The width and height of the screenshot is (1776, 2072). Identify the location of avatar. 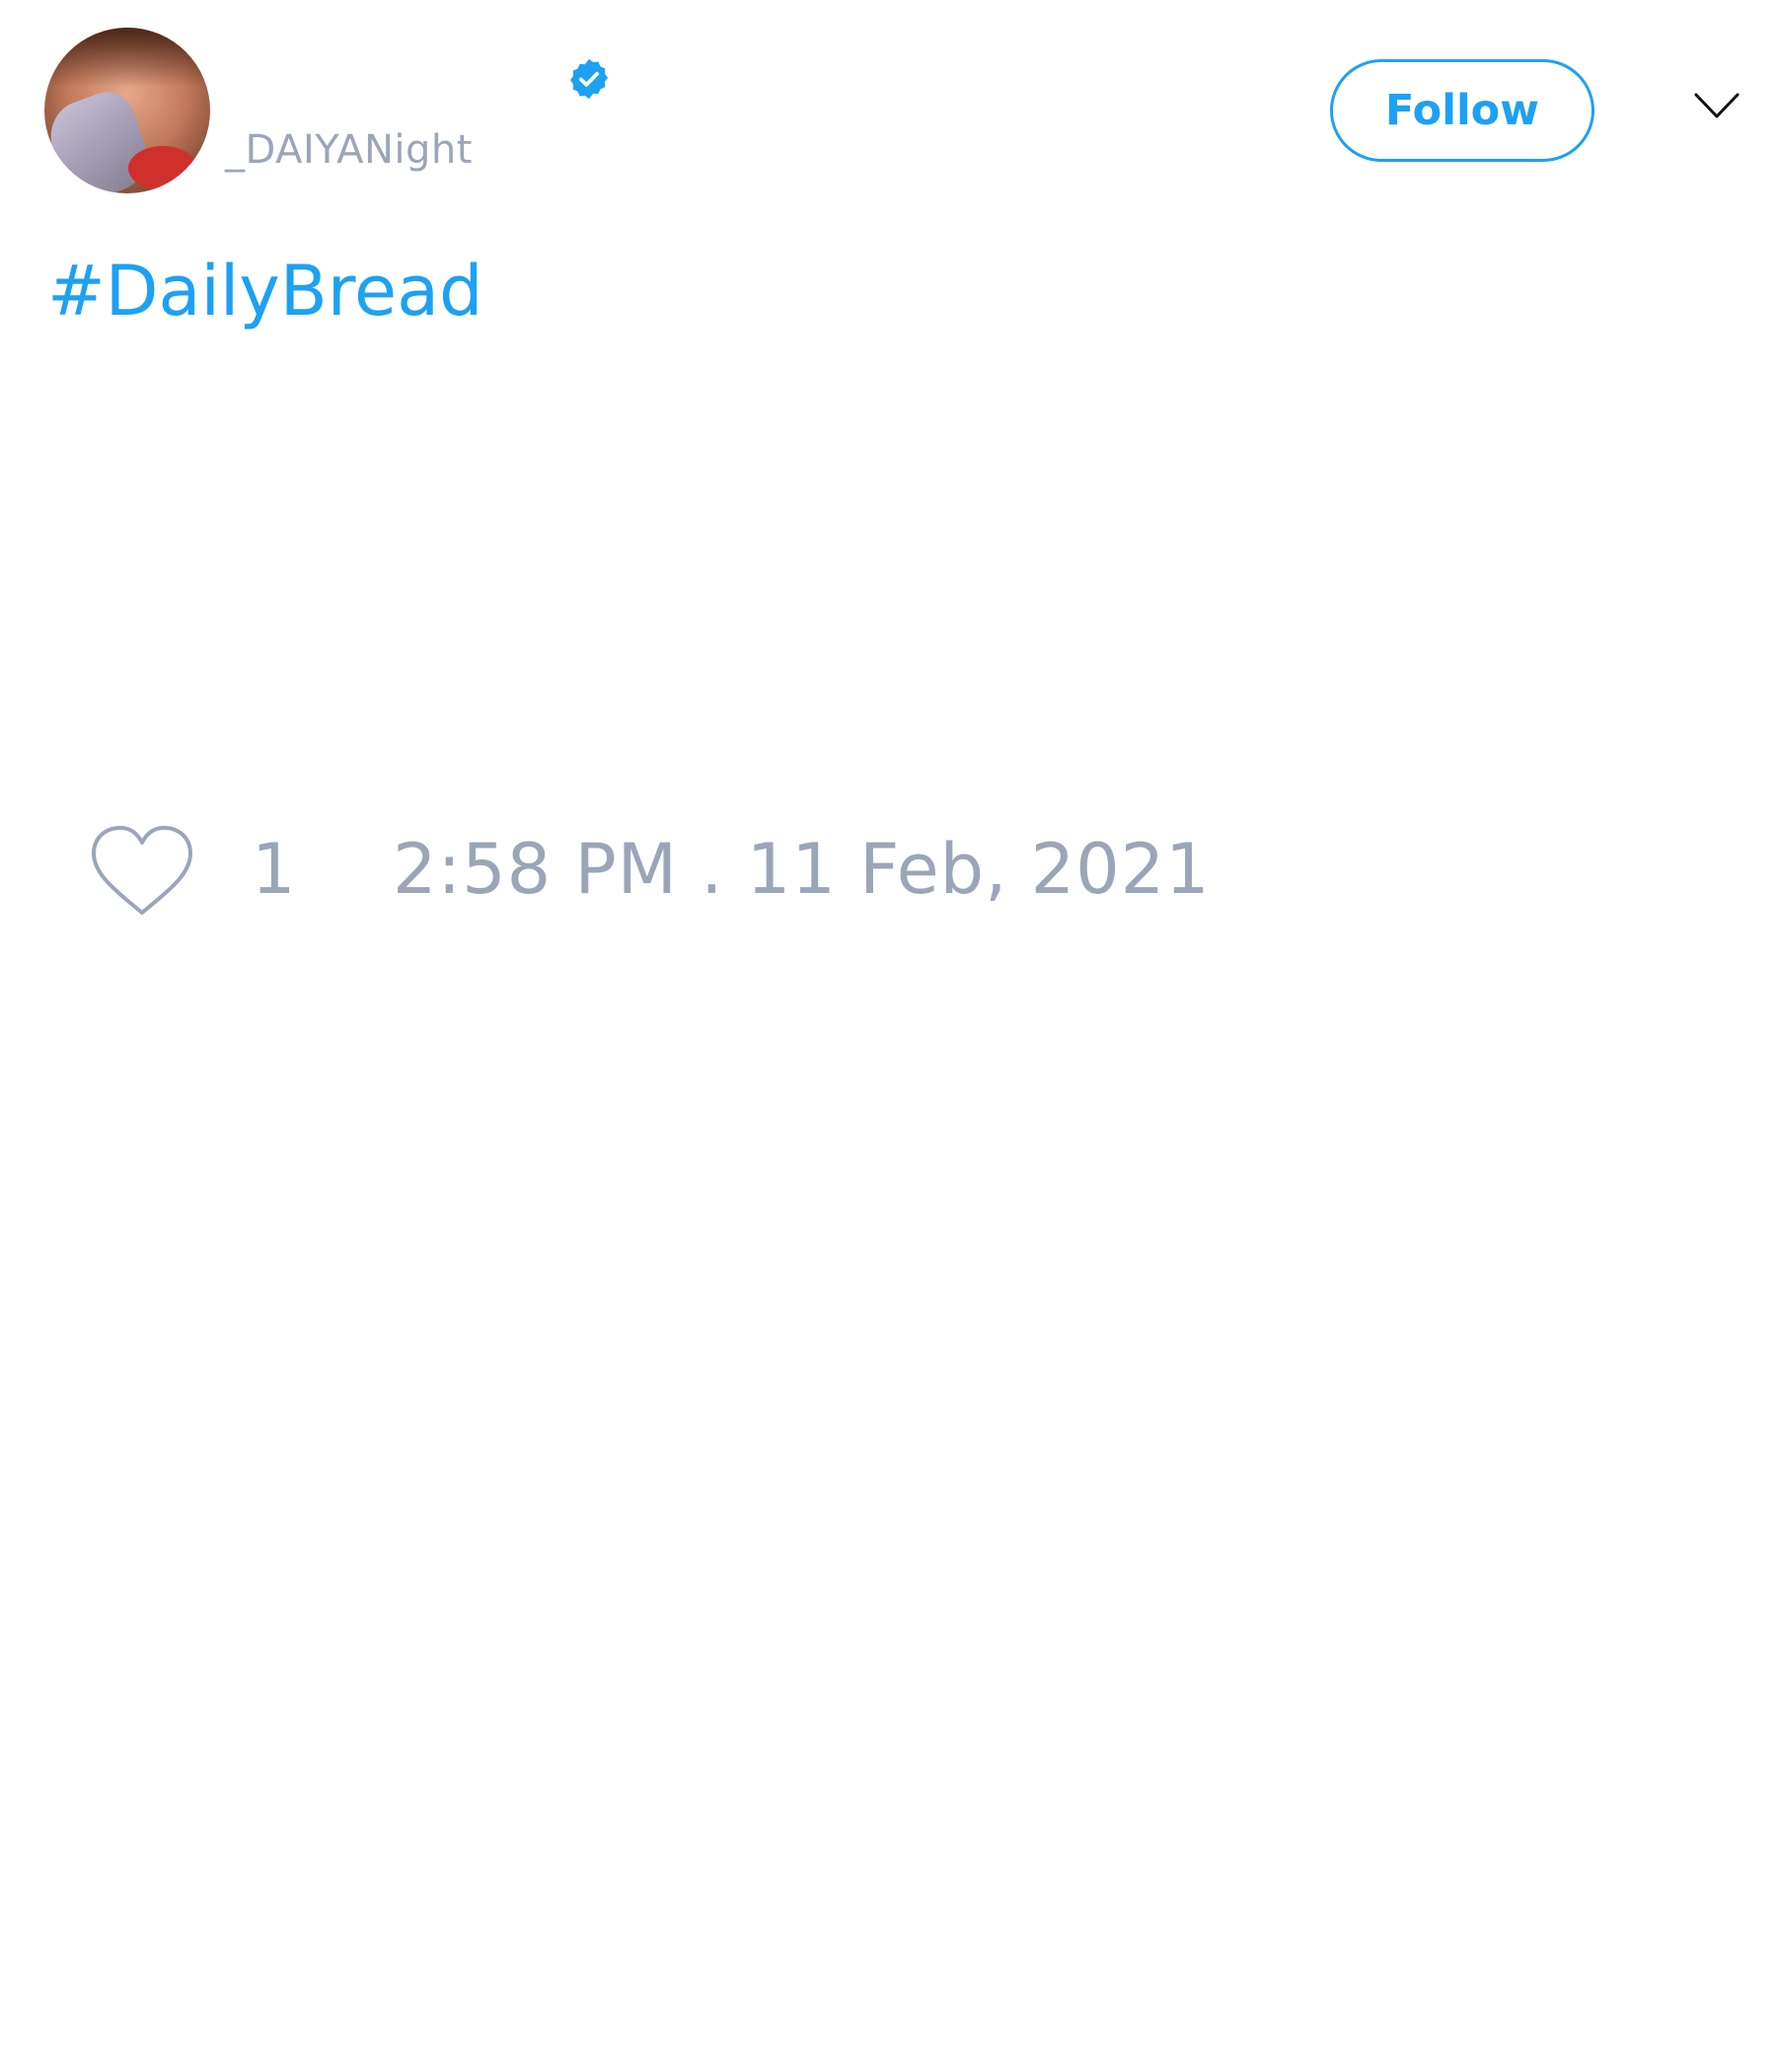
(127, 111).